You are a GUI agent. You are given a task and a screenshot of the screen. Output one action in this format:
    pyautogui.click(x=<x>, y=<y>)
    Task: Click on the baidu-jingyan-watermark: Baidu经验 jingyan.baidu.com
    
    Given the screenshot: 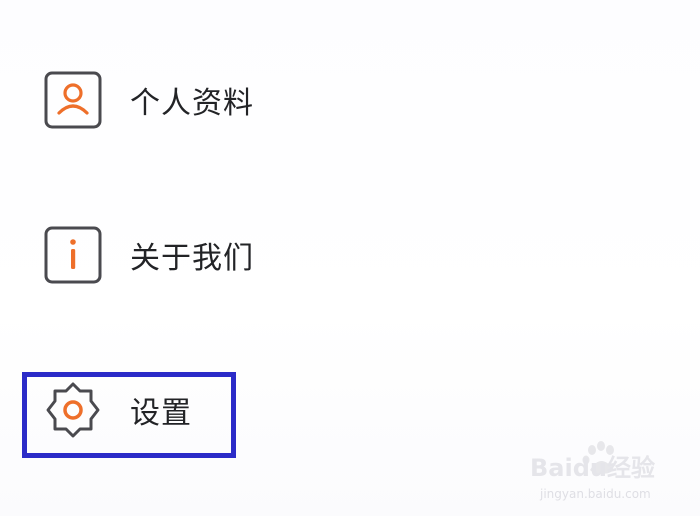 What is the action you would take?
    pyautogui.click(x=592, y=471)
    